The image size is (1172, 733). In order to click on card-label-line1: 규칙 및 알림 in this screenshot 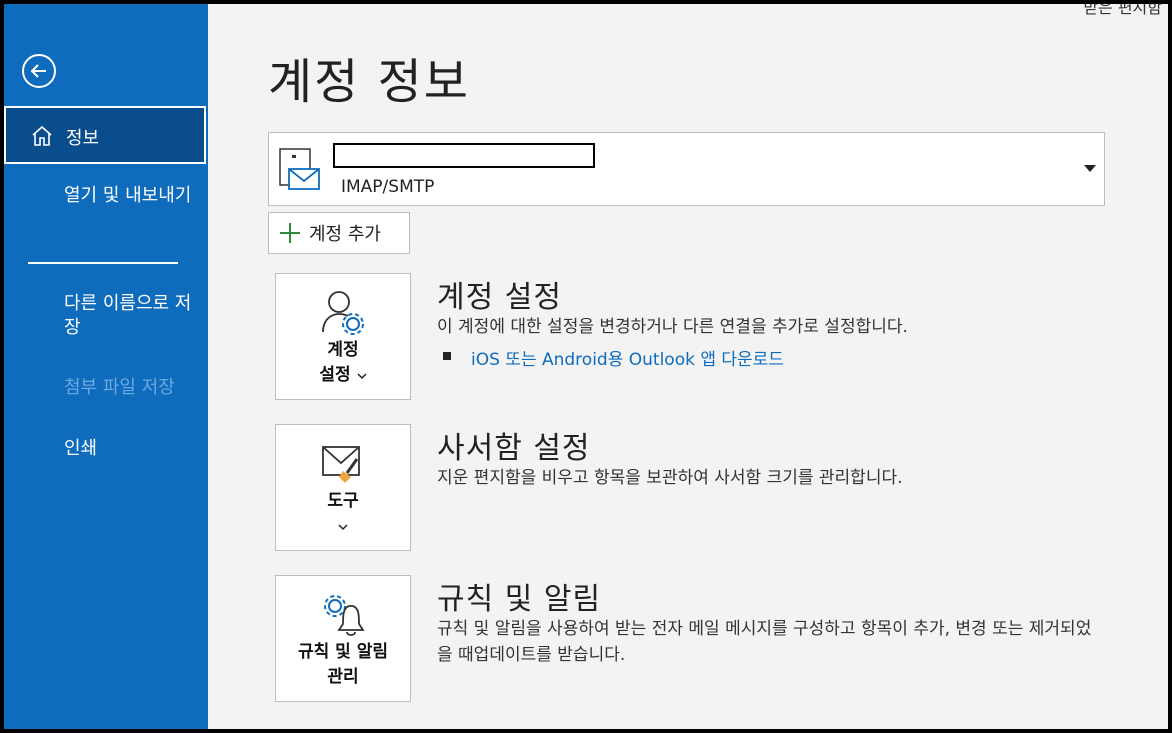, I will do `click(343, 652)`.